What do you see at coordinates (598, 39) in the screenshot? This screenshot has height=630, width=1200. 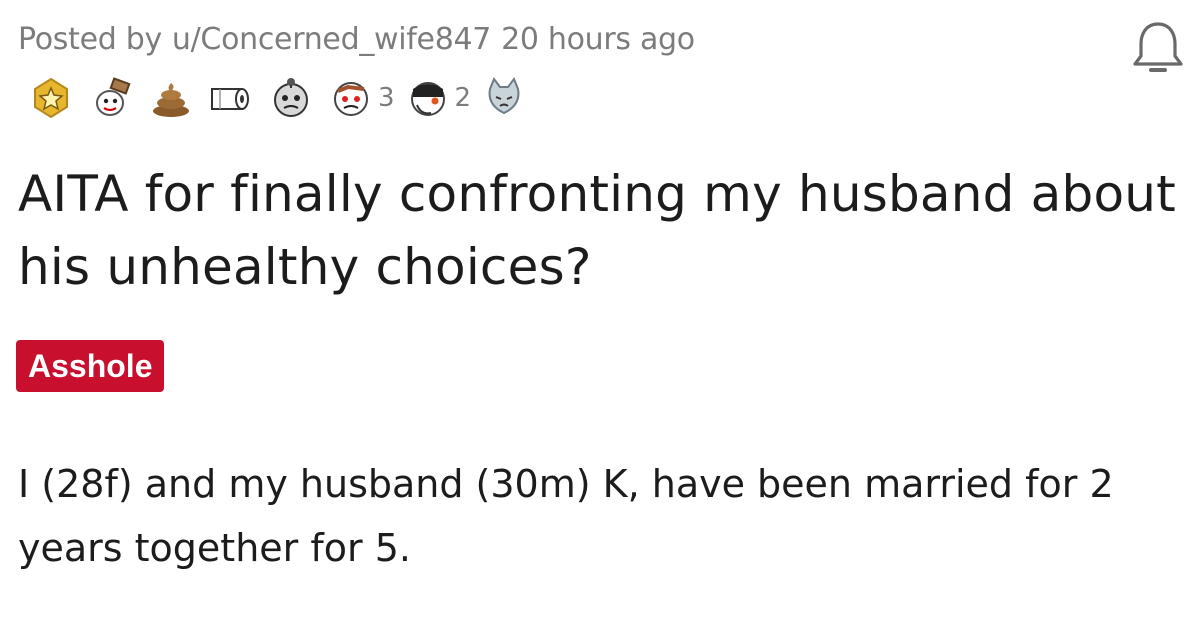 I see `post-time: 20 hours ago` at bounding box center [598, 39].